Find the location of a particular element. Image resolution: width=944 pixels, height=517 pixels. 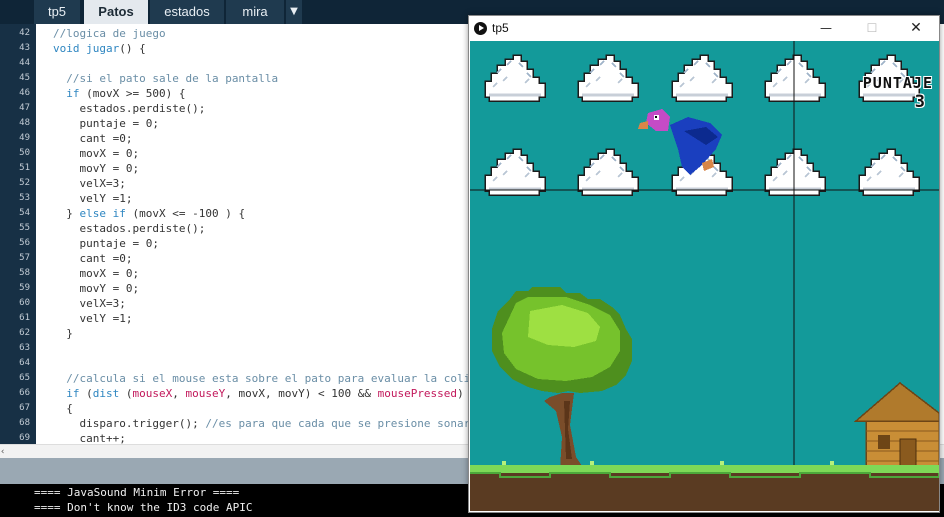

line-number: 61 is located at coordinates (24, 318).